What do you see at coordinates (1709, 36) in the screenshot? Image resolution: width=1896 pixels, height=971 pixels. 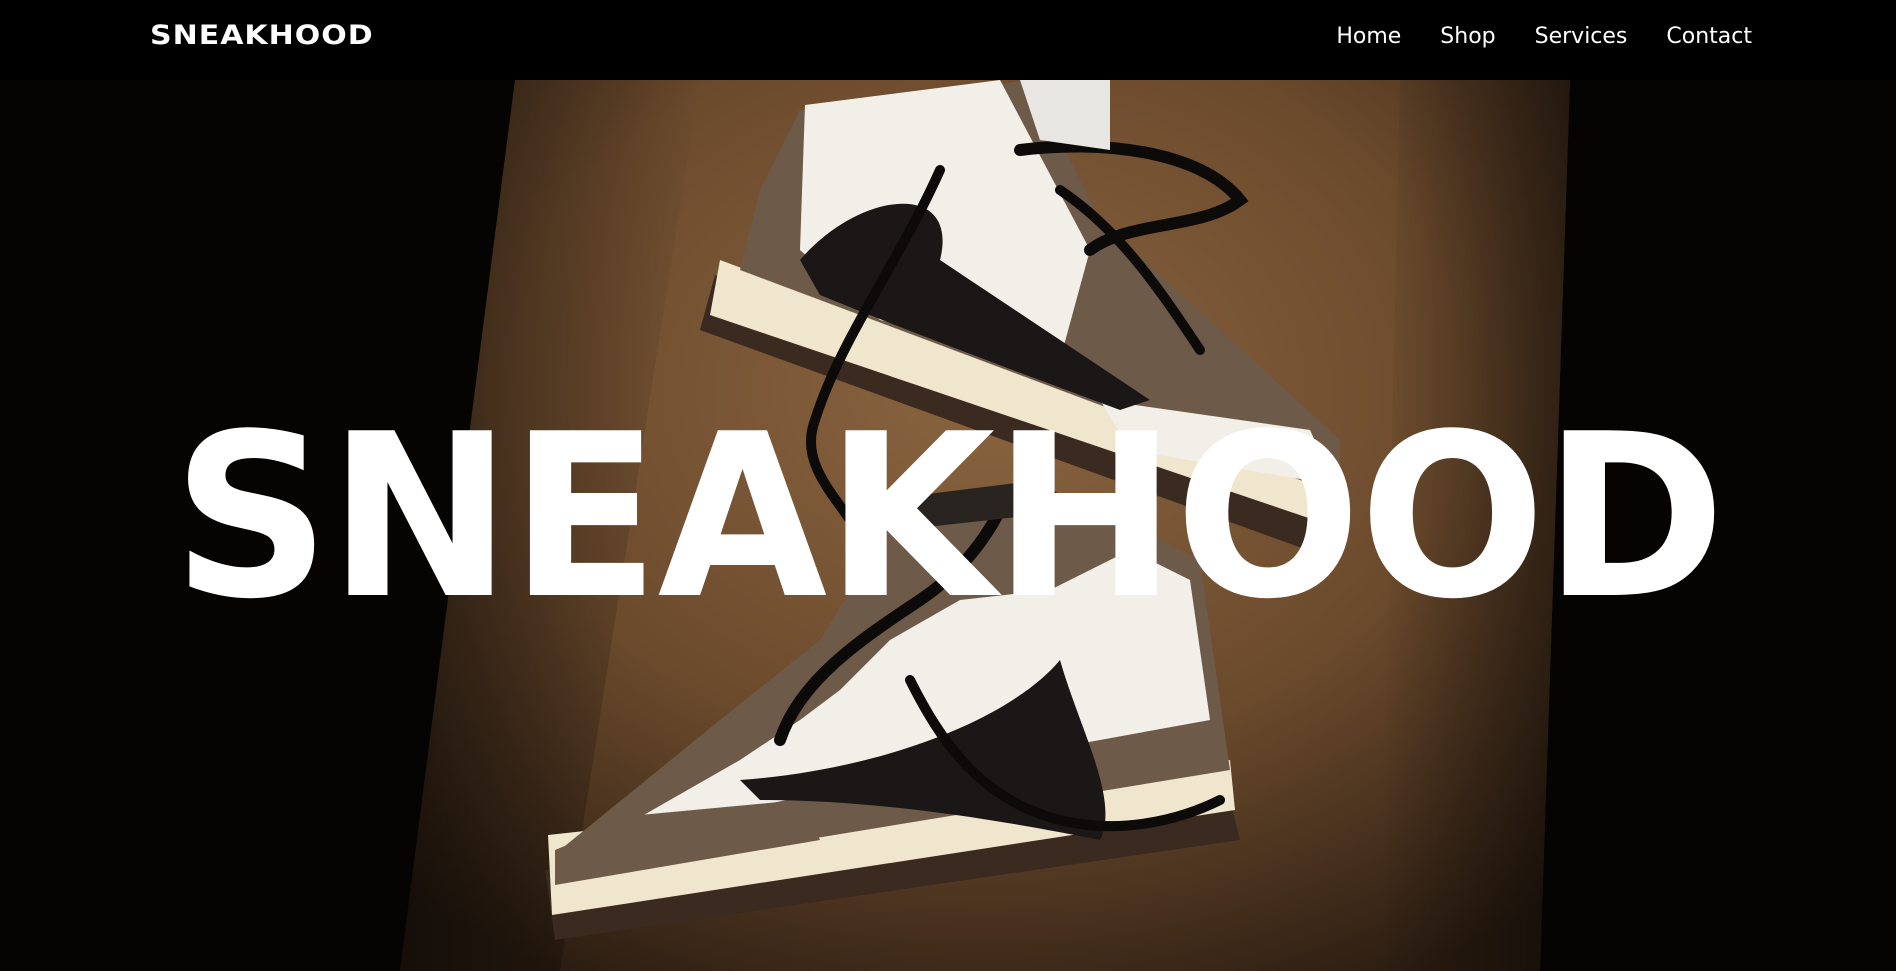 I see `nav-contact-link: Contact` at bounding box center [1709, 36].